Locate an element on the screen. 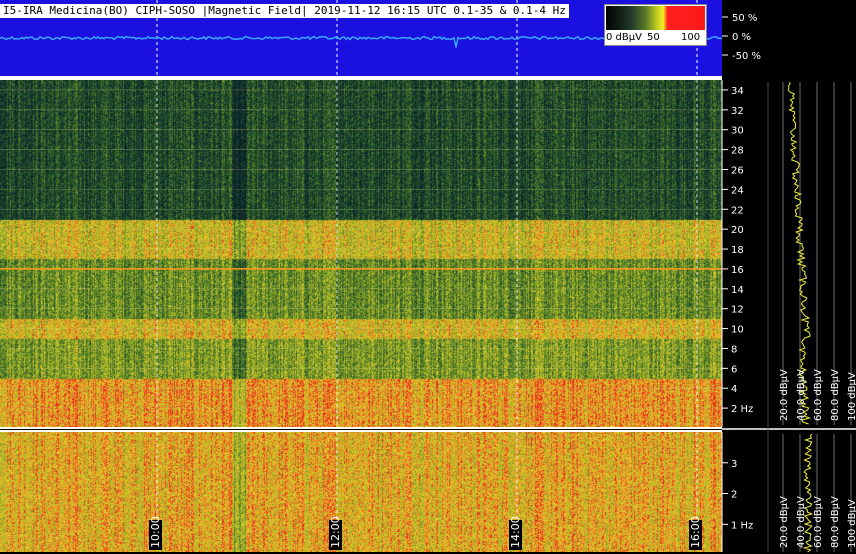 Image resolution: width=856 pixels, height=554 pixels. spectrum-upper-tick-label: 80.0 dBµV is located at coordinates (835, 395).